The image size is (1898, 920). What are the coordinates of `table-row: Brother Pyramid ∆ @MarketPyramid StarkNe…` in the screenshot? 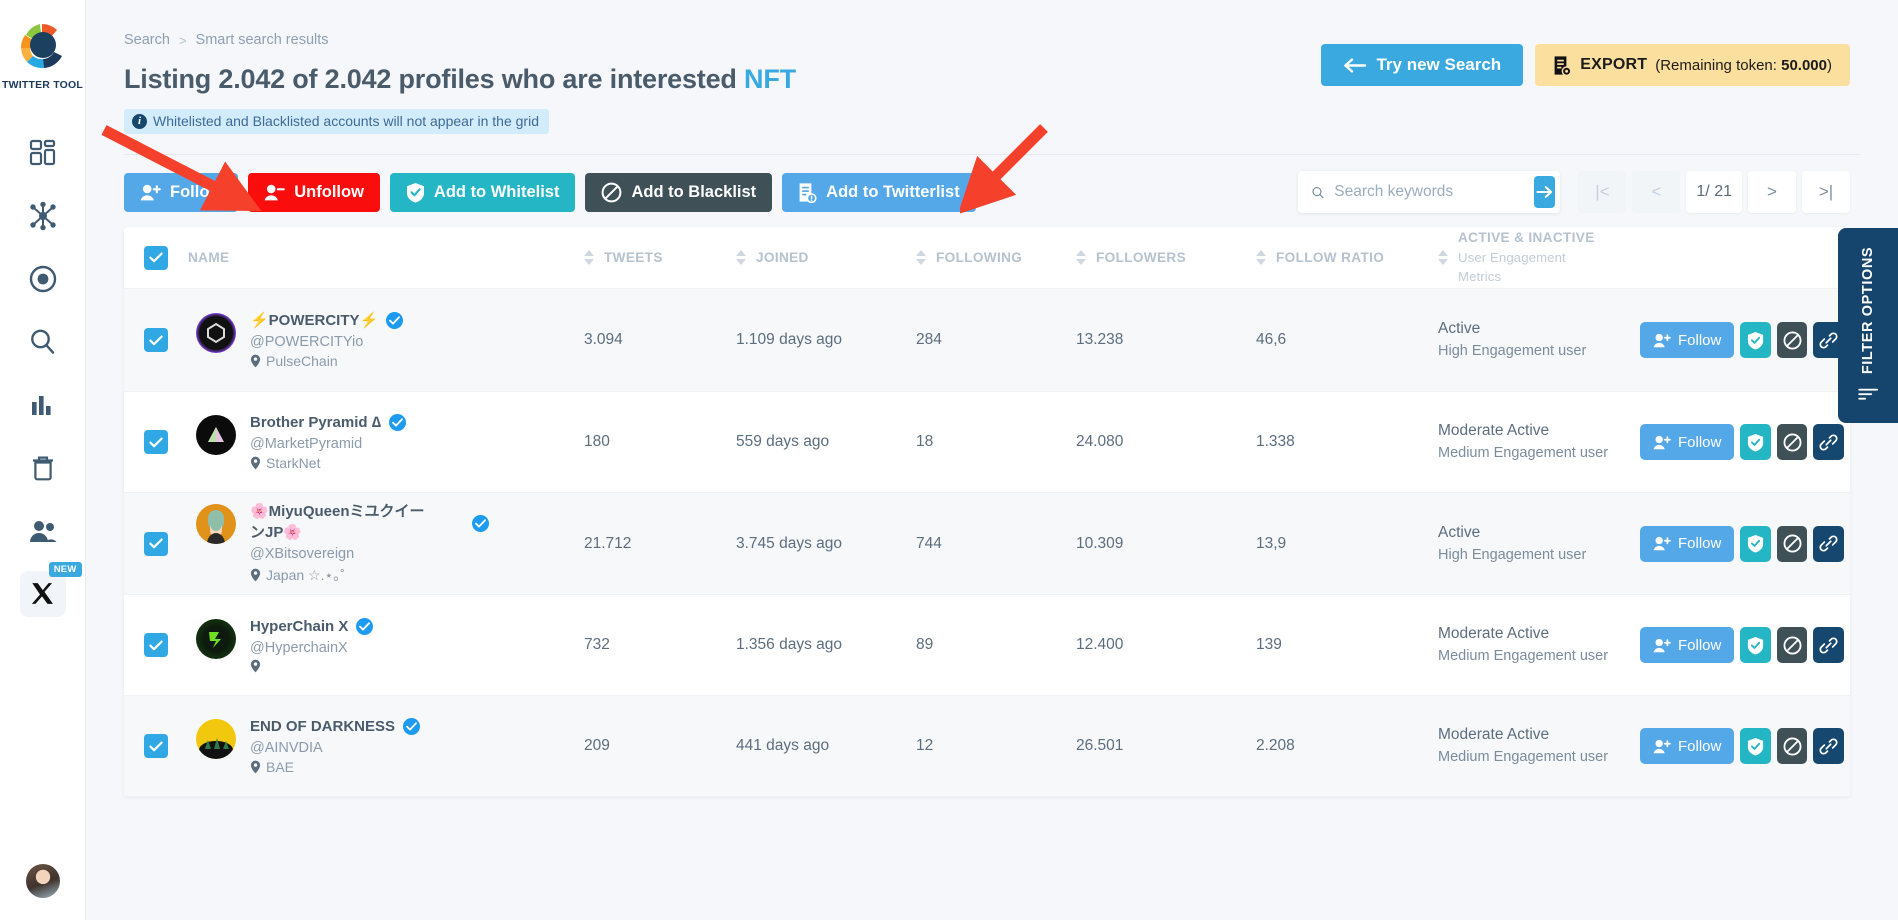 It's located at (987, 442).